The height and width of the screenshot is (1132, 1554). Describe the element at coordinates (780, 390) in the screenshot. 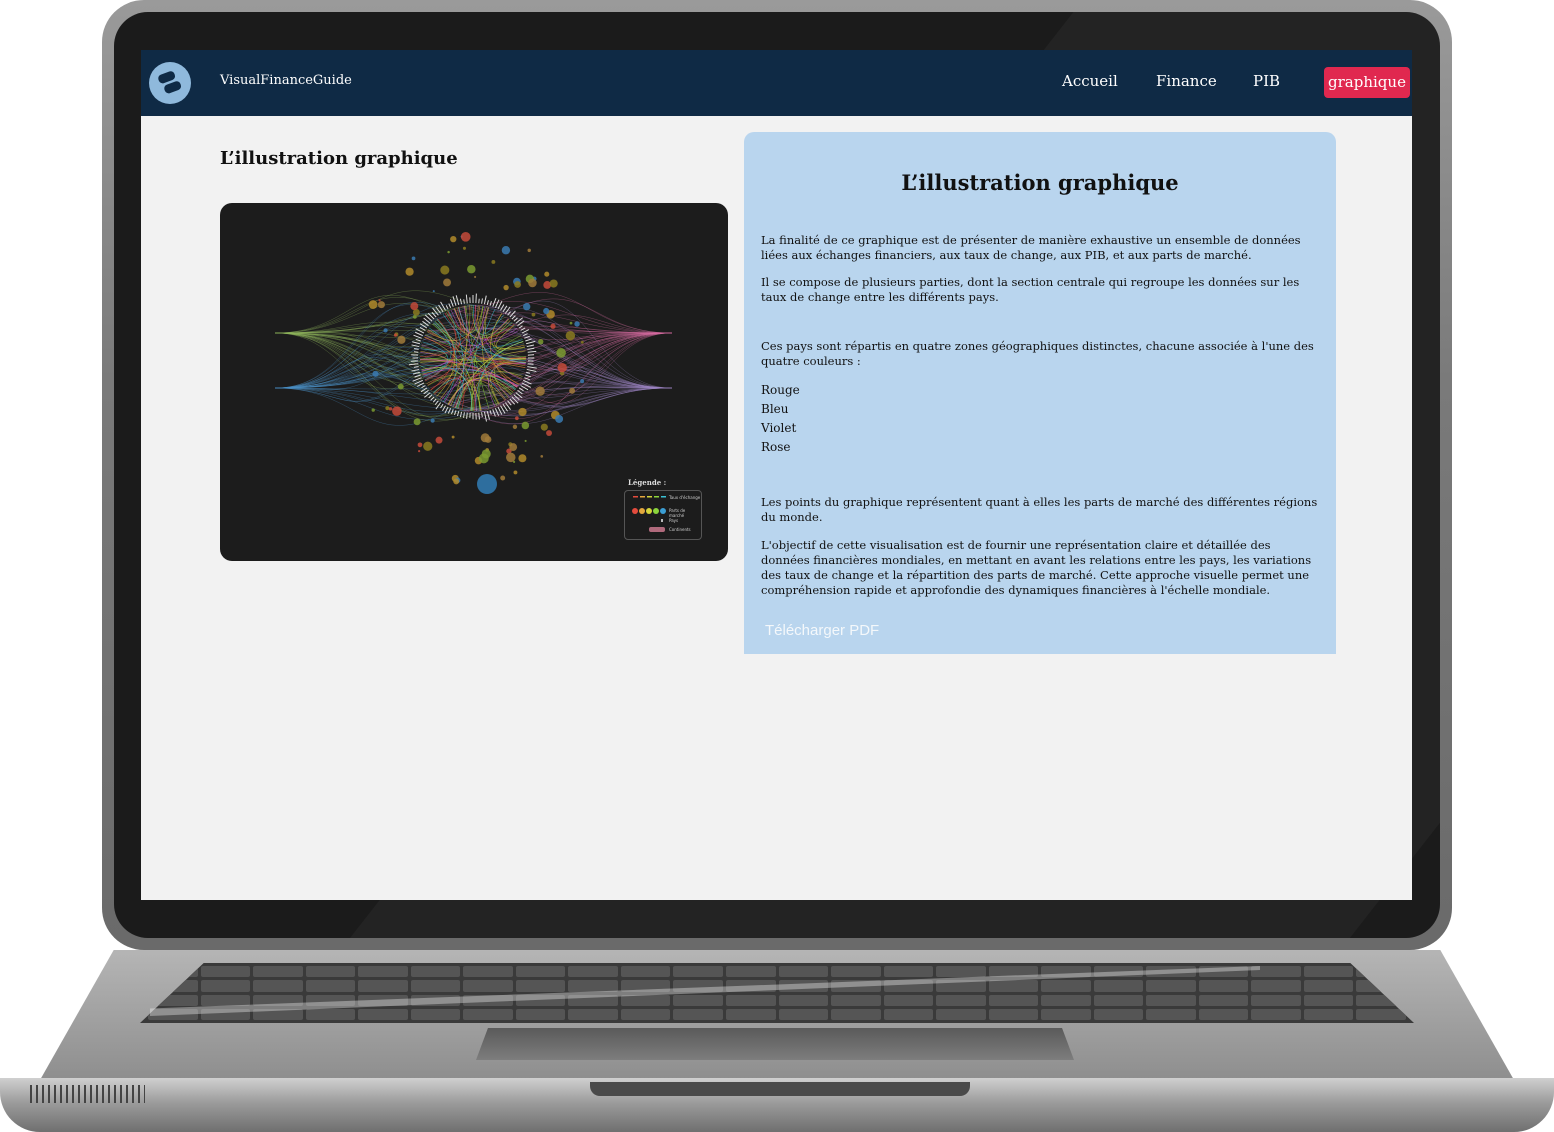

I see `color-item: Rouge` at that location.